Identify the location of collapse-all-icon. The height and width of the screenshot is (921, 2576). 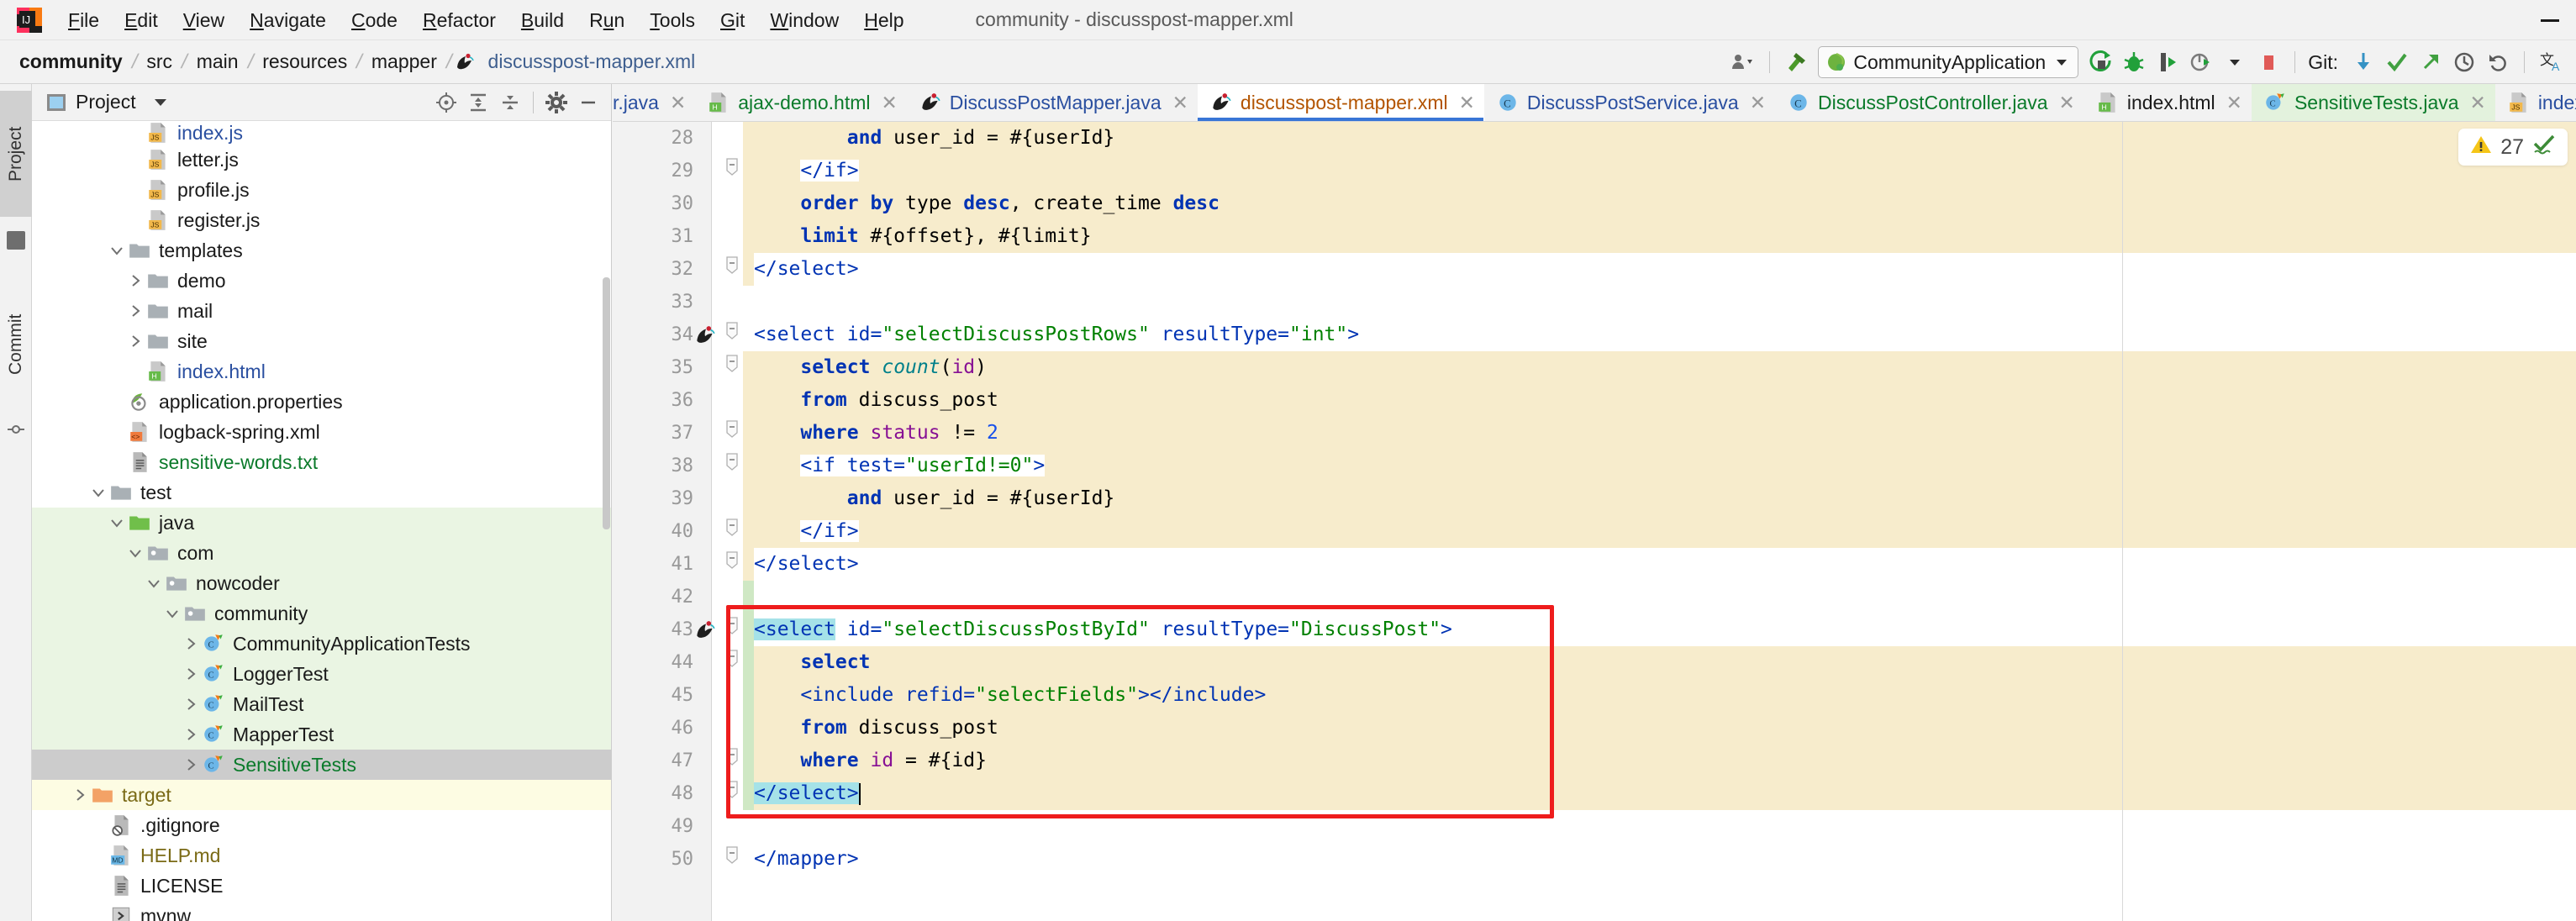
(510, 102).